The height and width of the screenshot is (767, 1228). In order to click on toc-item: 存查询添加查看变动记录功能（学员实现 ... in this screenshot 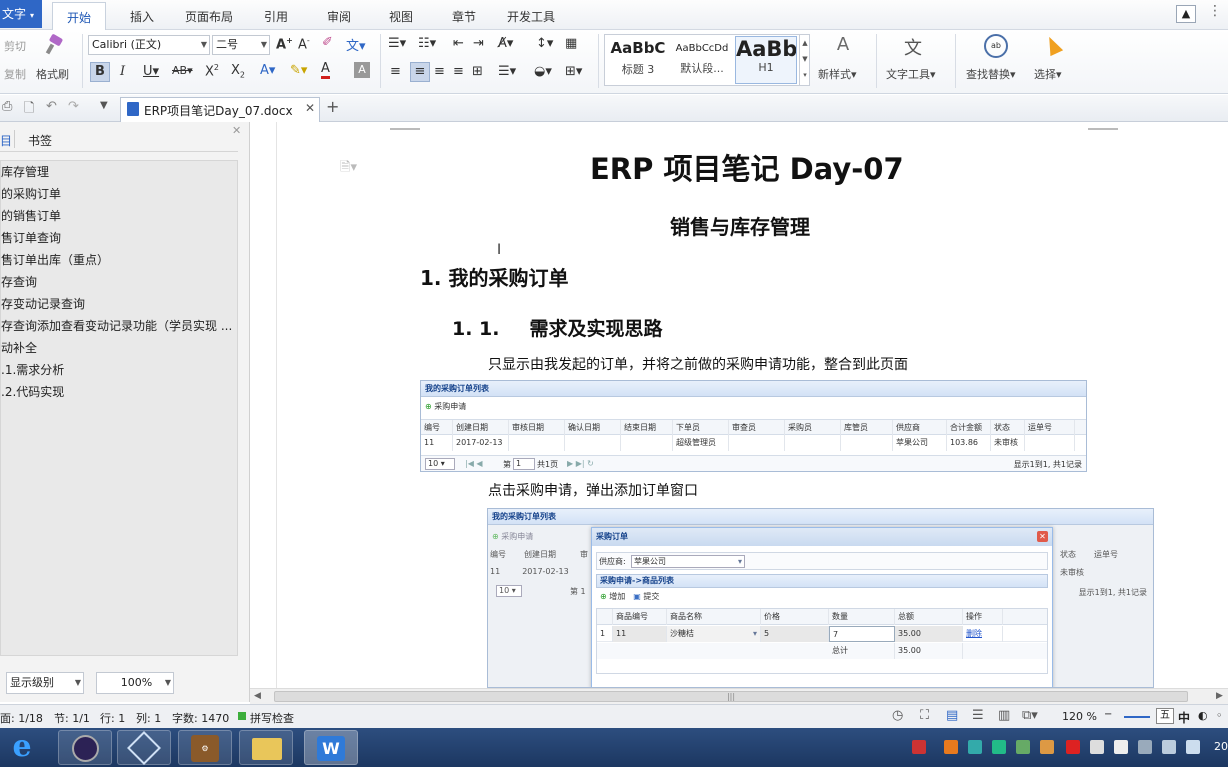, I will do `click(119, 326)`.